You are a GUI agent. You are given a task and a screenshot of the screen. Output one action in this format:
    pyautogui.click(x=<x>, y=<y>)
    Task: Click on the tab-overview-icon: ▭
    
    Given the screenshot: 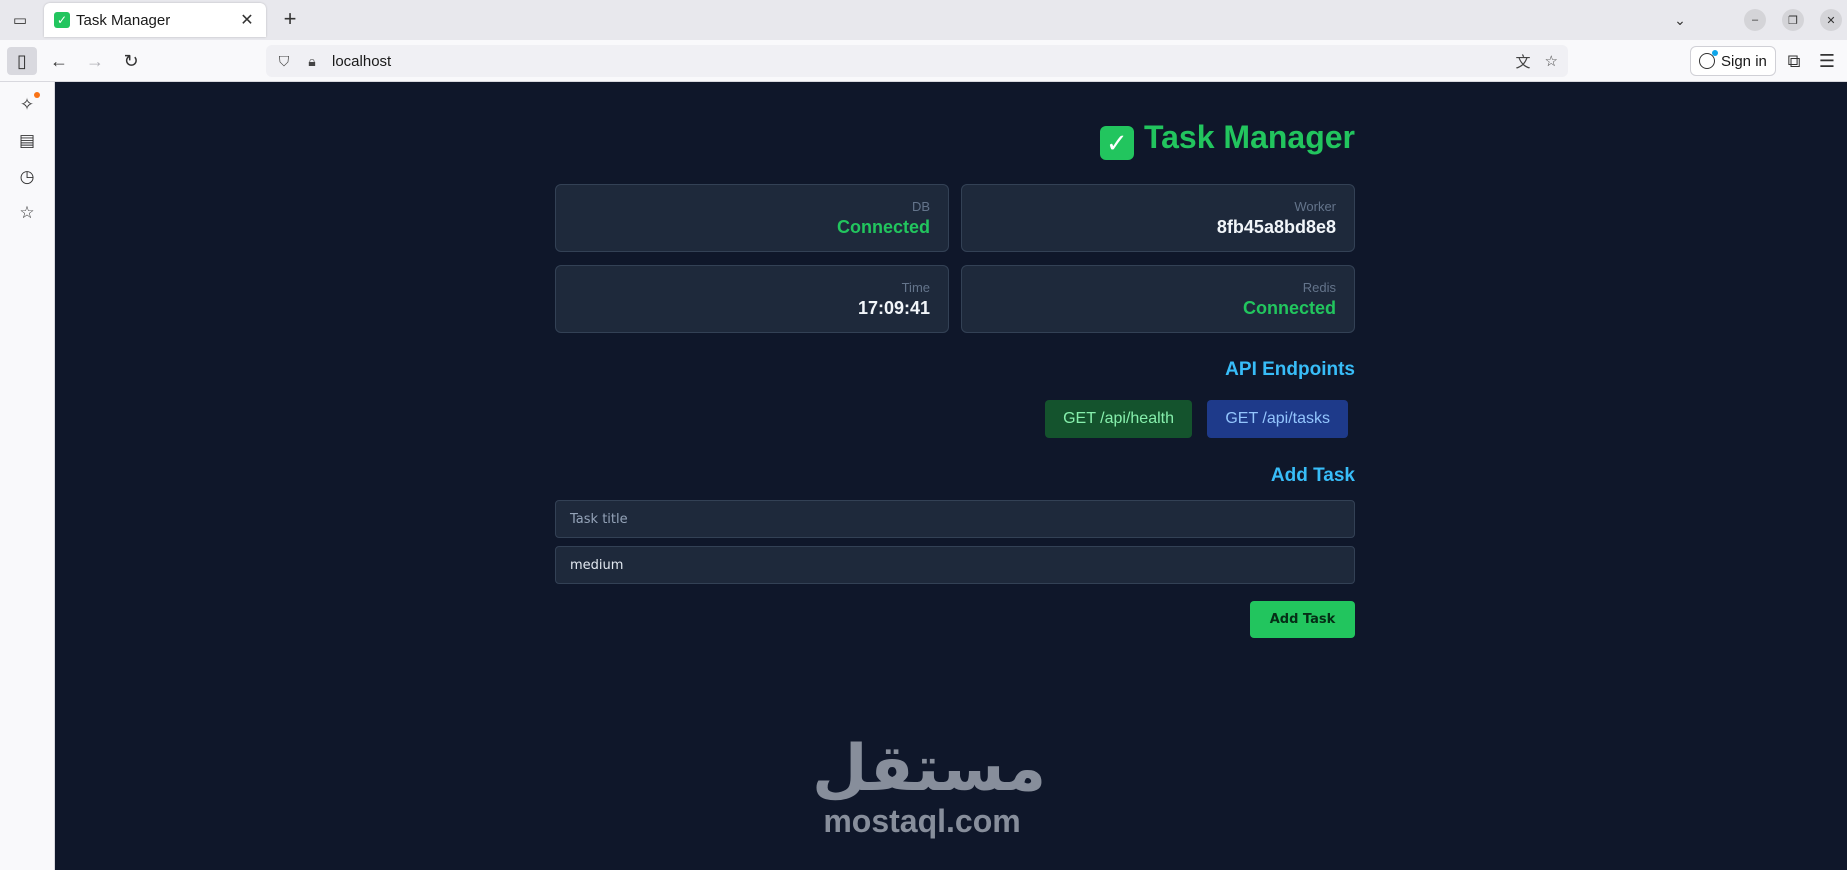 What is the action you would take?
    pyautogui.click(x=20, y=20)
    